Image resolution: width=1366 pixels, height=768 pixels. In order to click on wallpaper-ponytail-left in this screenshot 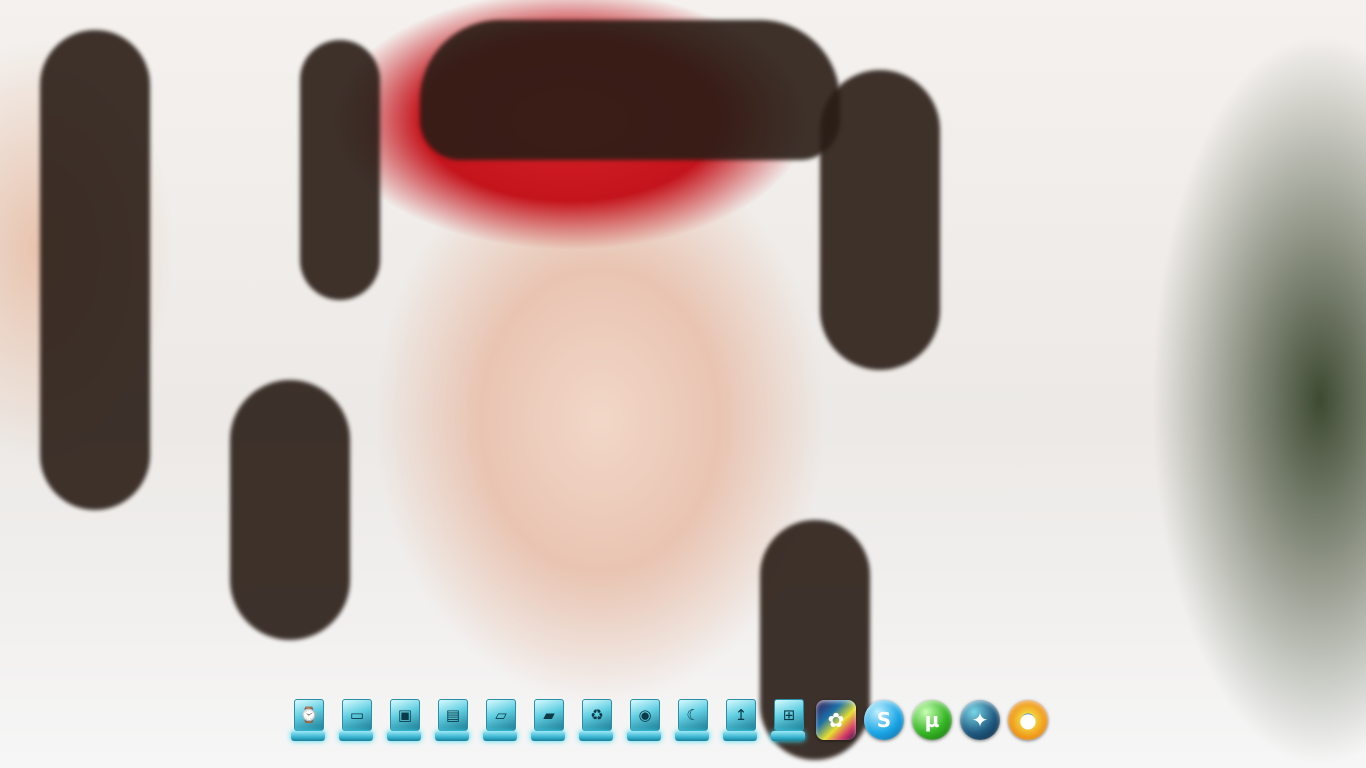, I will do `click(290, 510)`.